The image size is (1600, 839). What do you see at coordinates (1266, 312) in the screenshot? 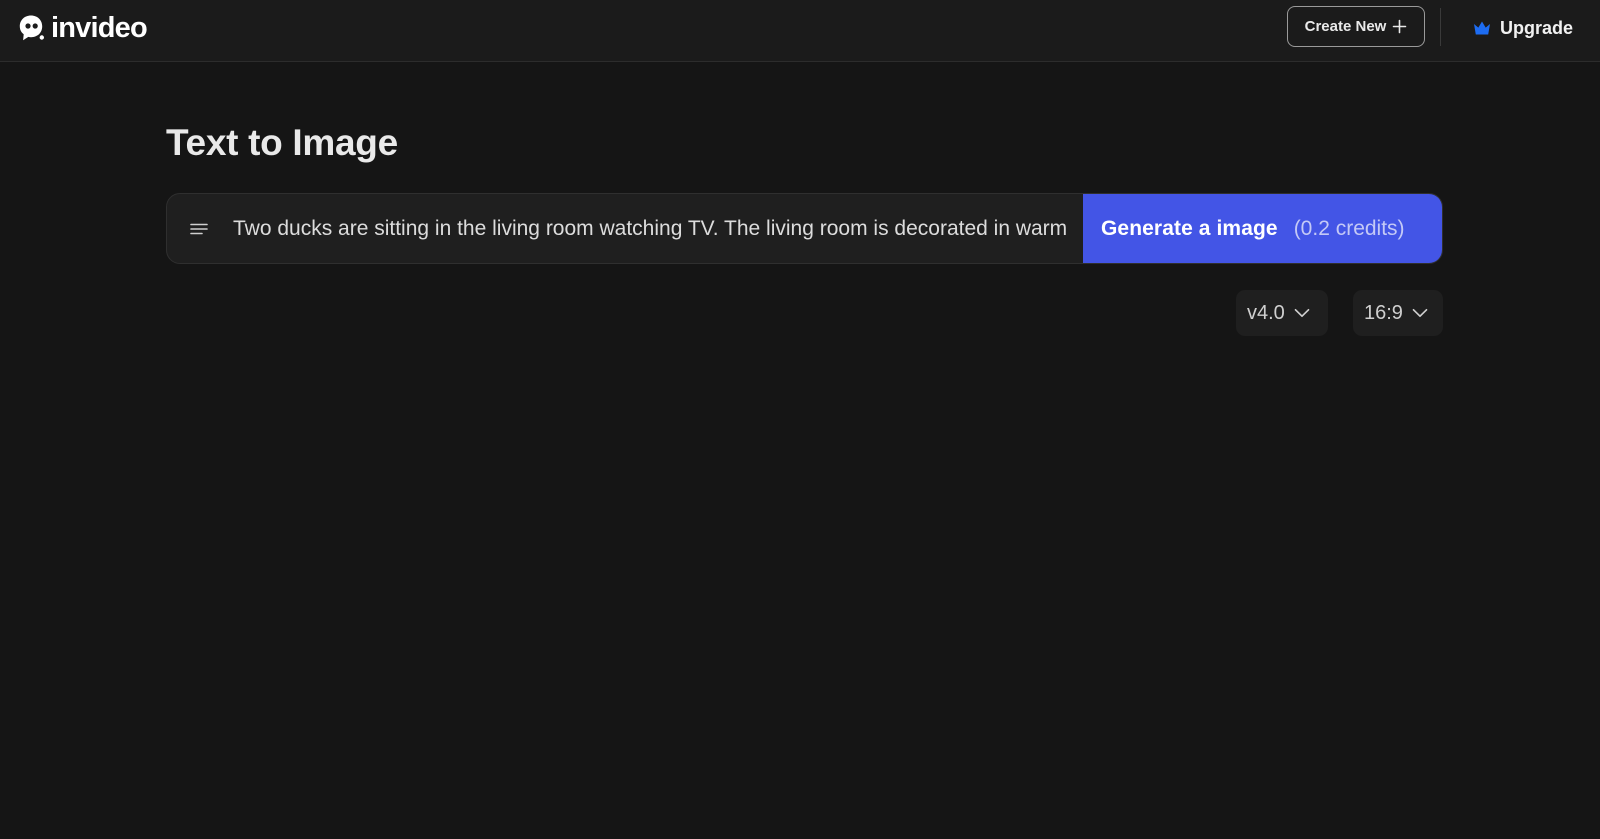
I see `model-version-value: v4.0` at bounding box center [1266, 312].